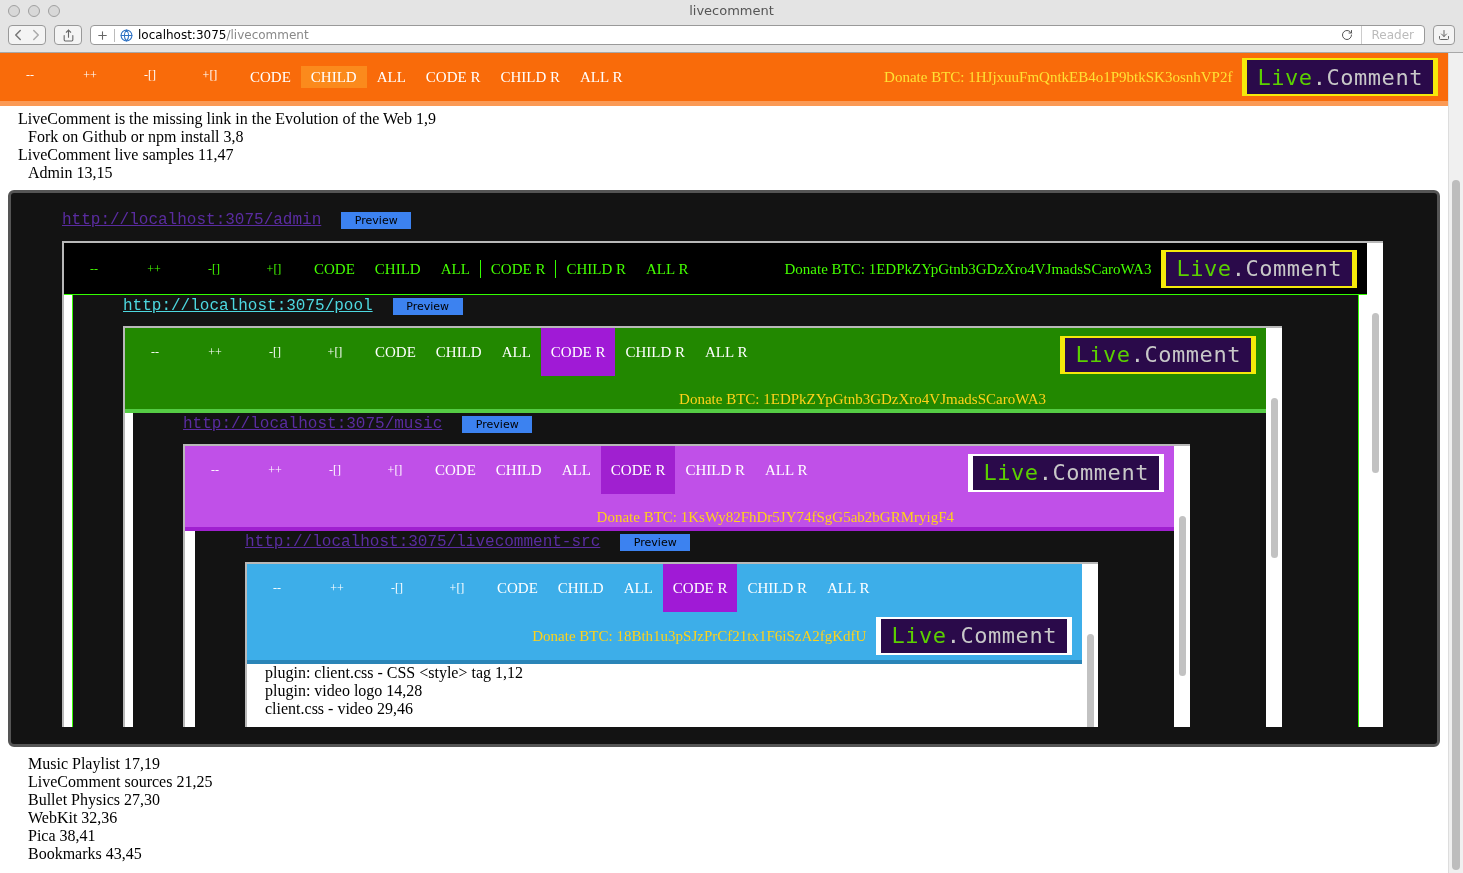  Describe the element at coordinates (73, 818) in the screenshot. I see `outline-item: WebKit 32,36` at that location.